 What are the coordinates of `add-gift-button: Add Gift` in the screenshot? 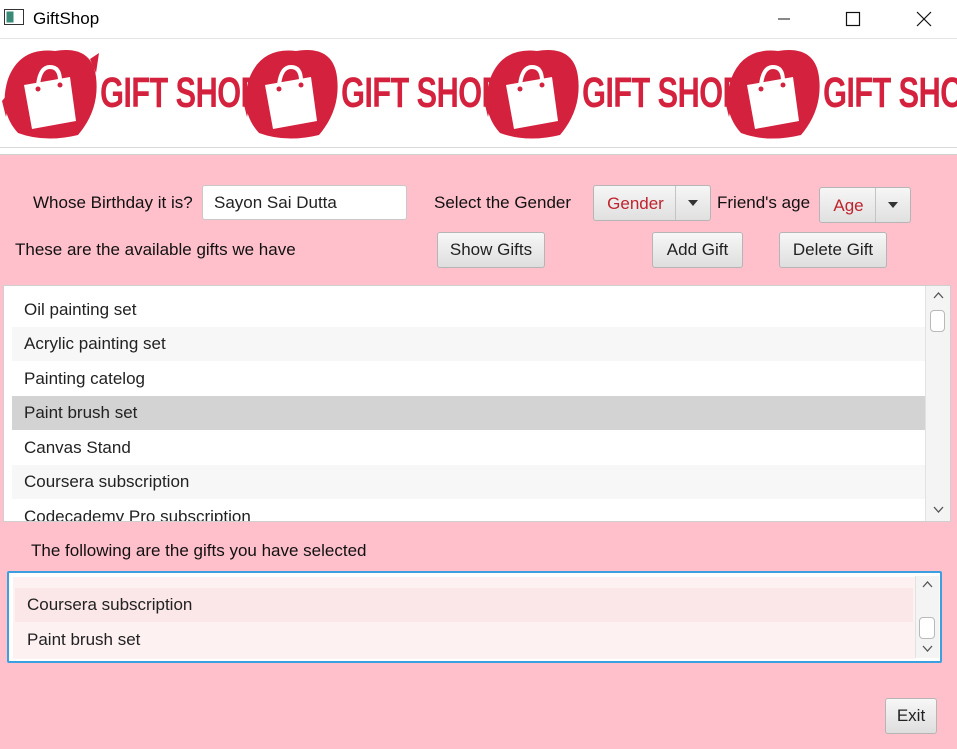 It's located at (697, 250).